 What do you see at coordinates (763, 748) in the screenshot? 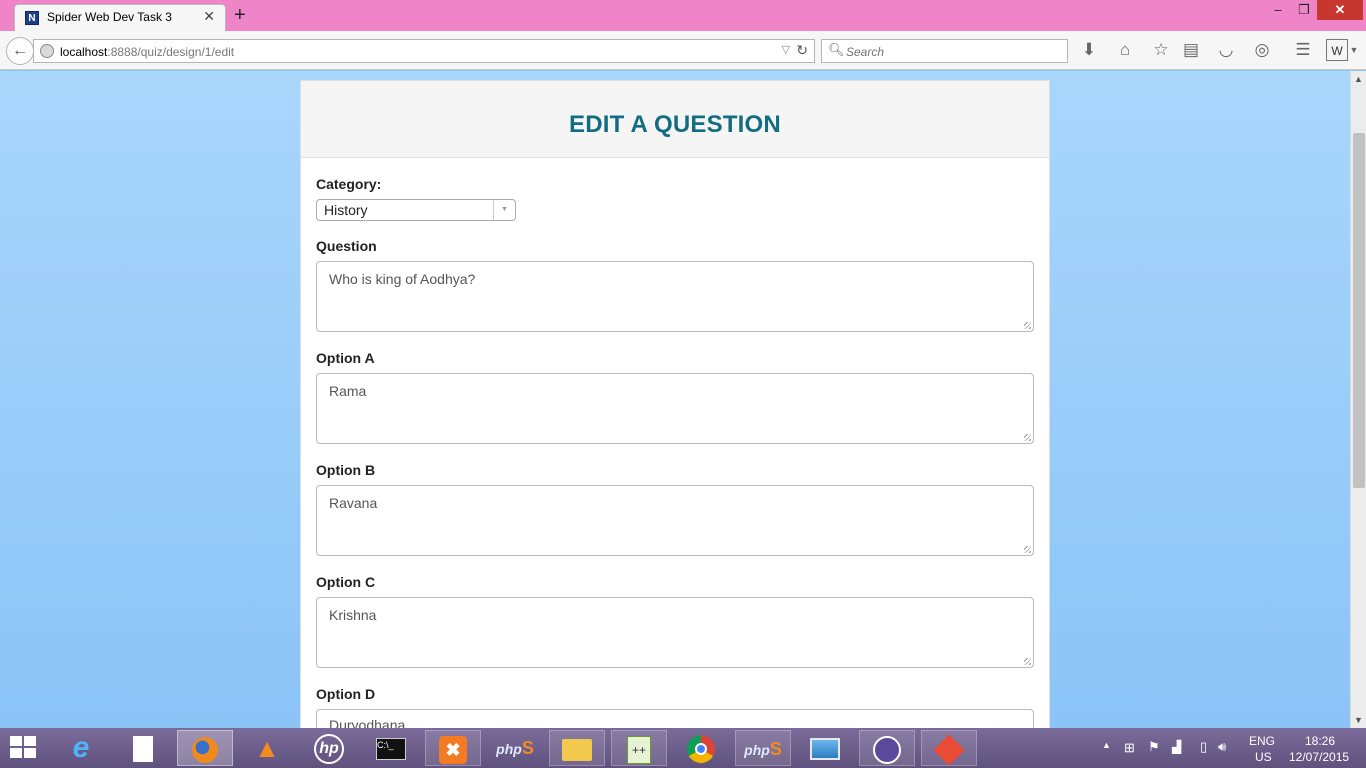
I see `phpstorm-2-icon: phpS` at bounding box center [763, 748].